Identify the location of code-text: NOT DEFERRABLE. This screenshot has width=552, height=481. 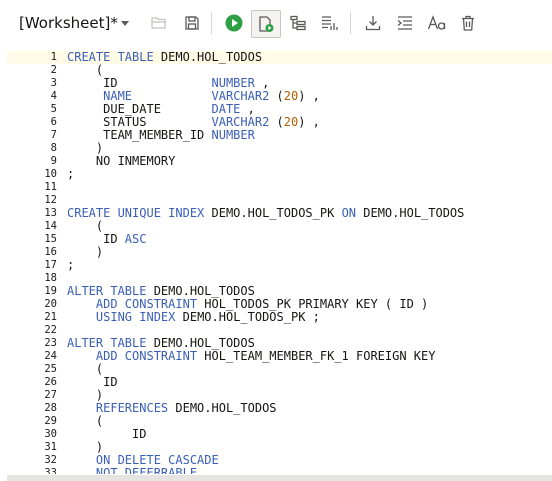
(132, 470).